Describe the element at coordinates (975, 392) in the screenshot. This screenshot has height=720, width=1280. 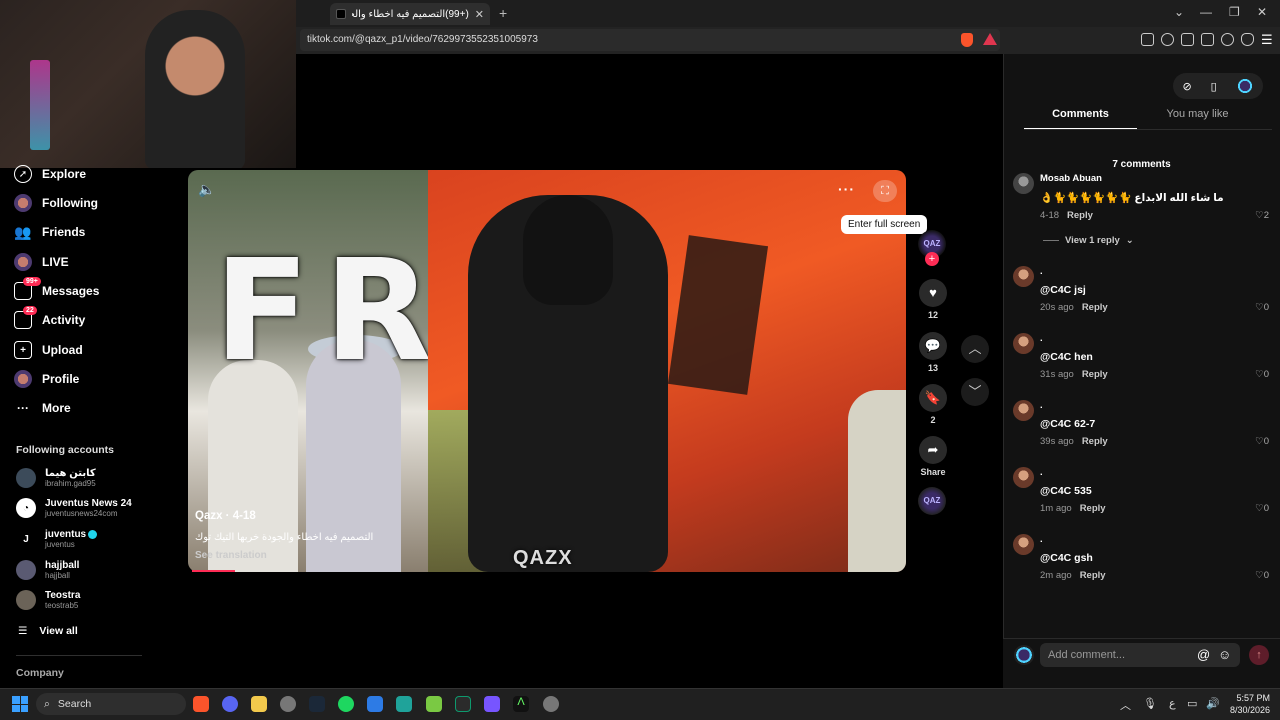
I see `next-video-button: ﹀` at that location.